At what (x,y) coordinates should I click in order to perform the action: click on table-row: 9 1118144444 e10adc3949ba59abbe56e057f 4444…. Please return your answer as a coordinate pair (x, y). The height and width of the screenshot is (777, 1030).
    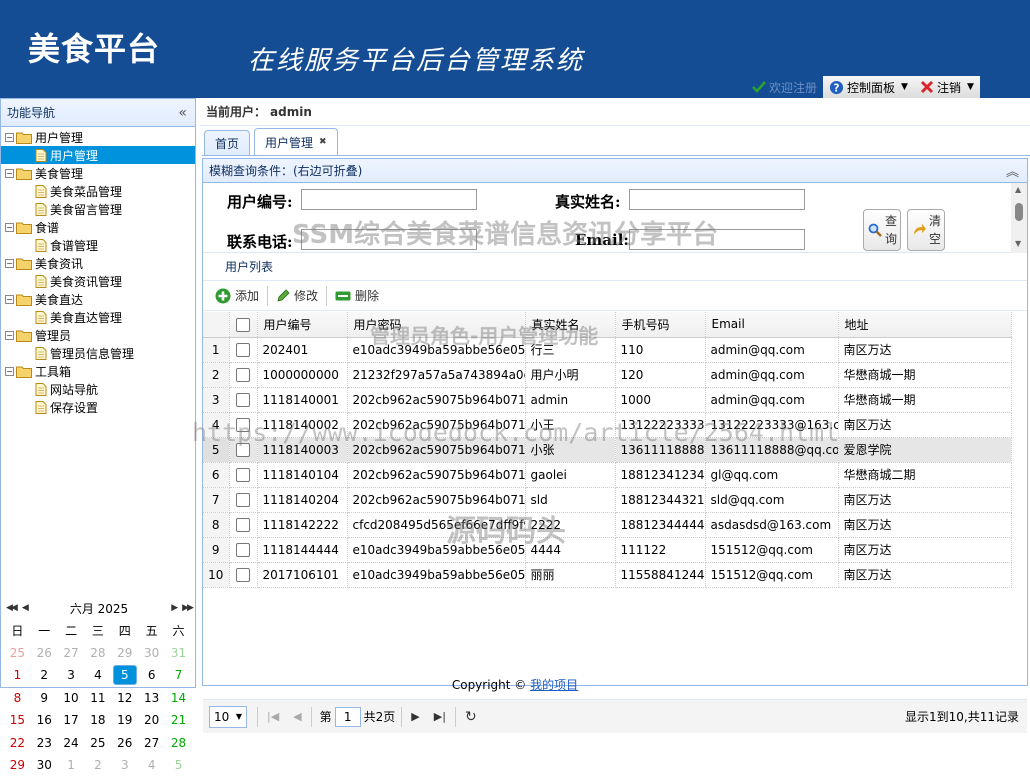
    Looking at the image, I should click on (607, 550).